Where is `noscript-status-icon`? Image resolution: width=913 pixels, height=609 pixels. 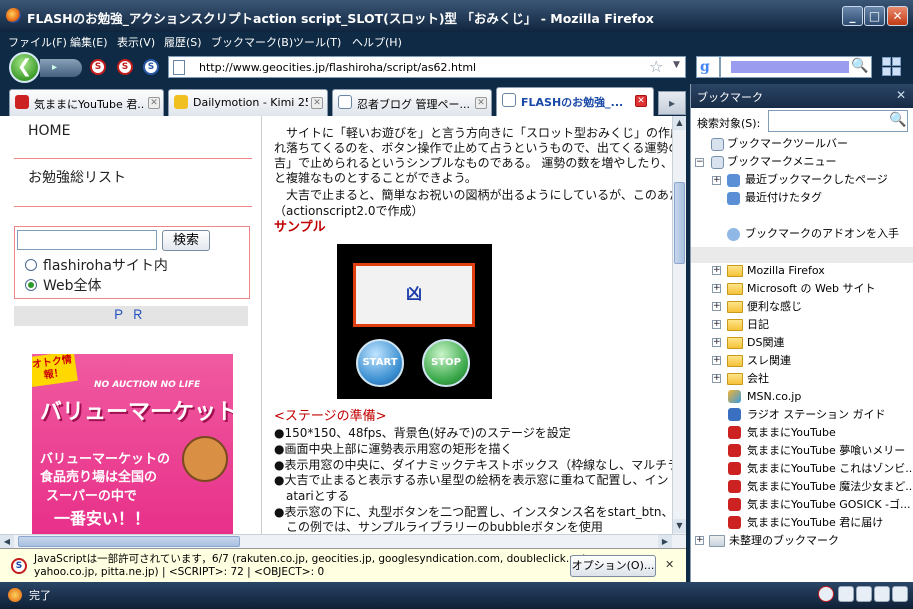 noscript-status-icon is located at coordinates (826, 594).